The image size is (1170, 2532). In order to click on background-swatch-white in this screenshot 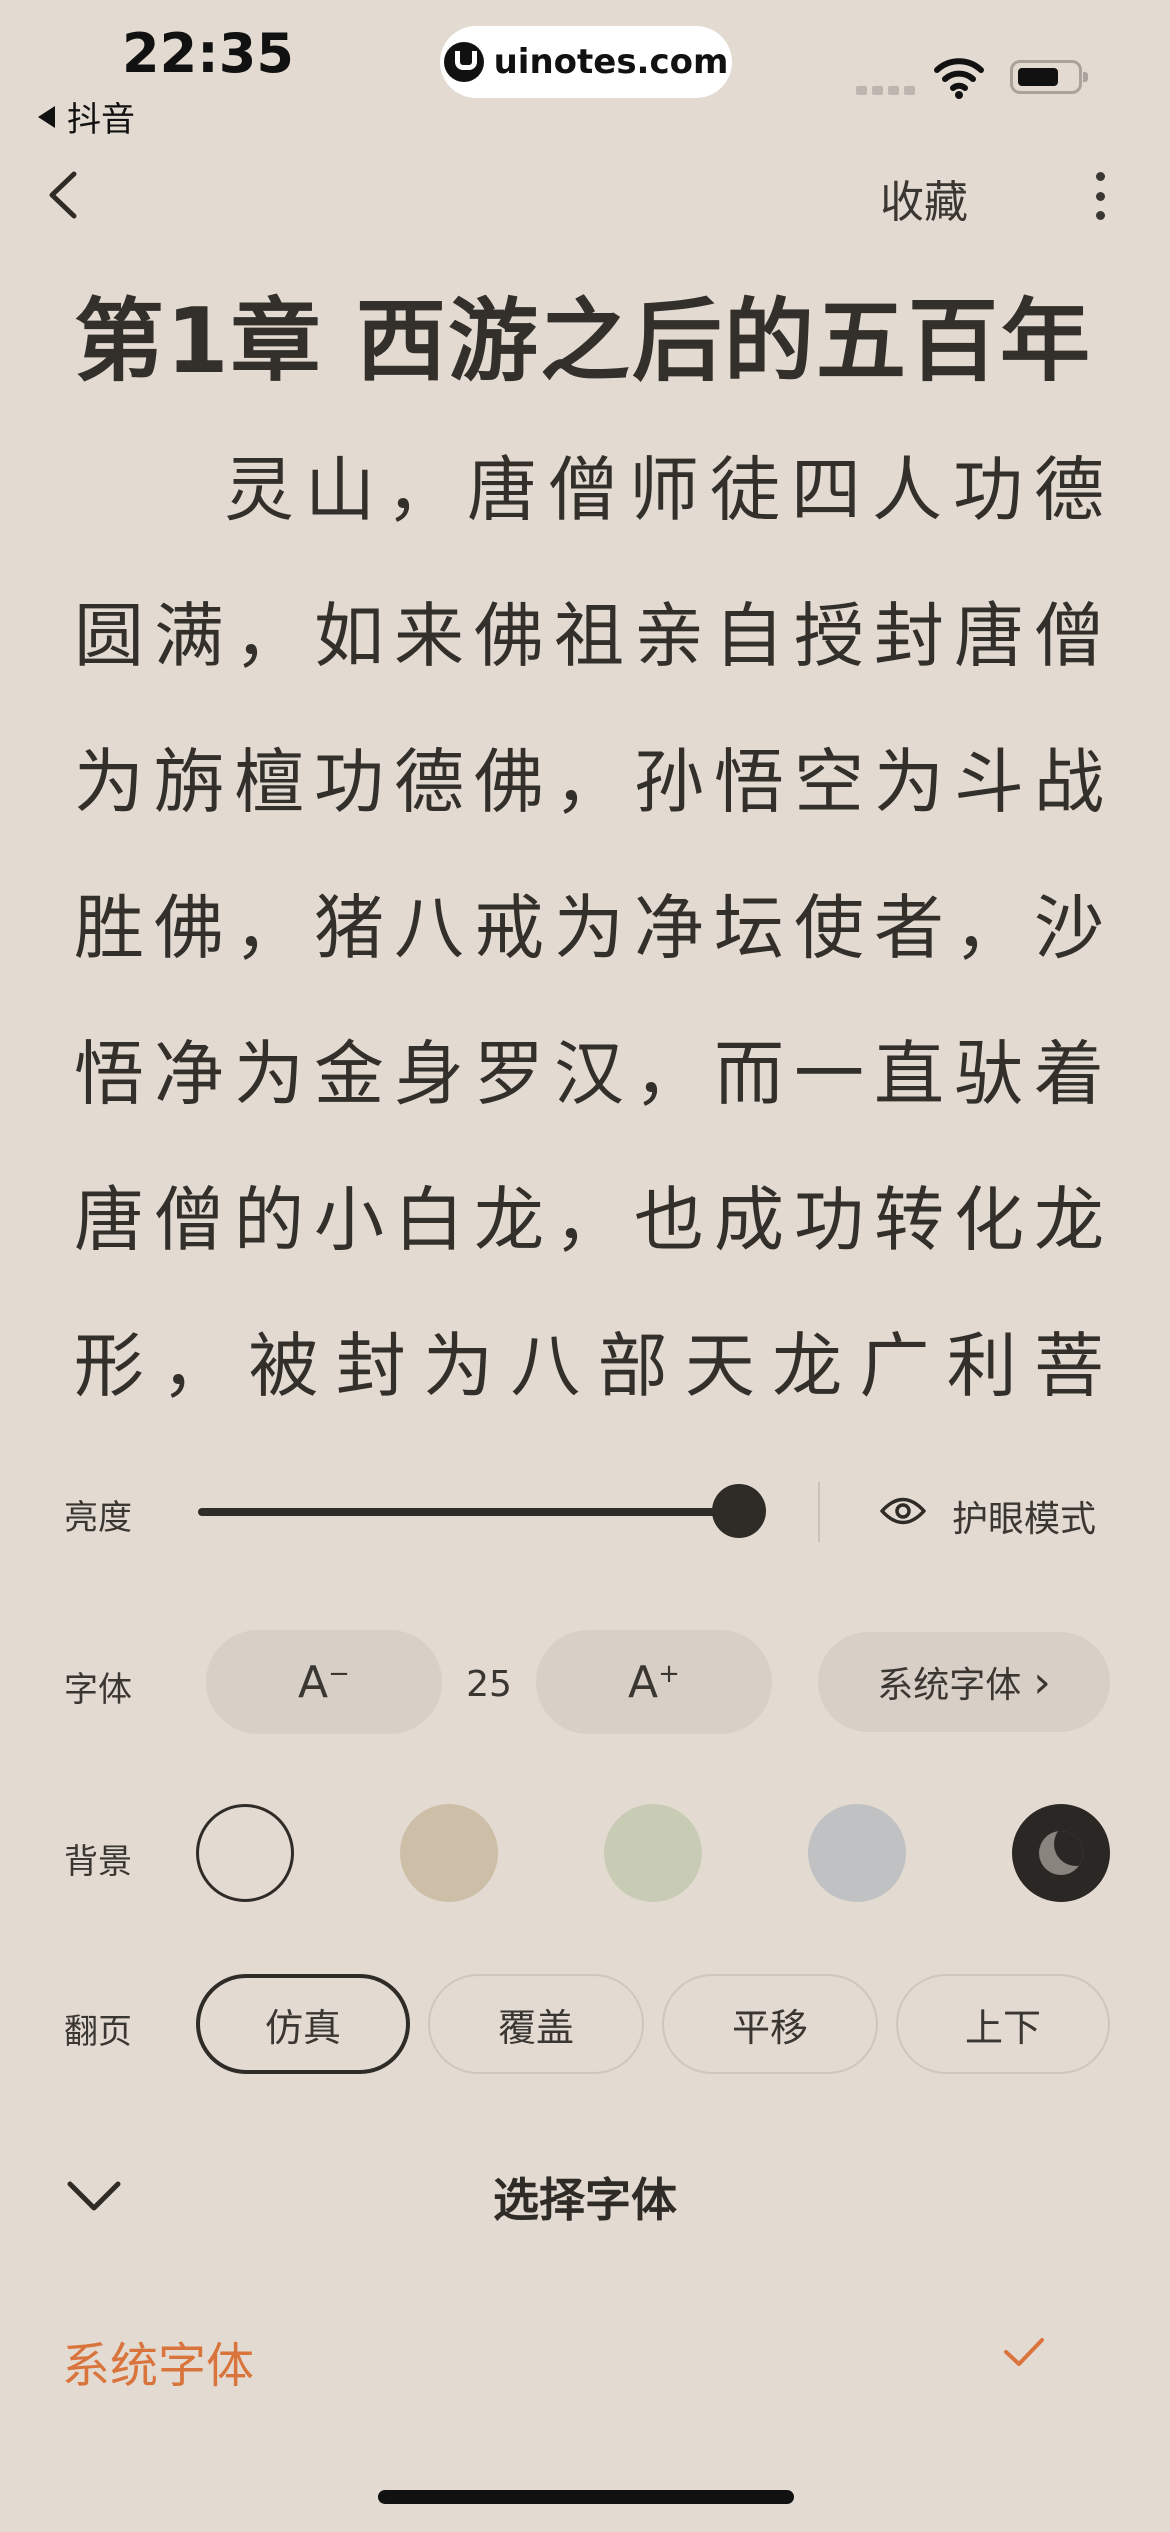, I will do `click(245, 1853)`.